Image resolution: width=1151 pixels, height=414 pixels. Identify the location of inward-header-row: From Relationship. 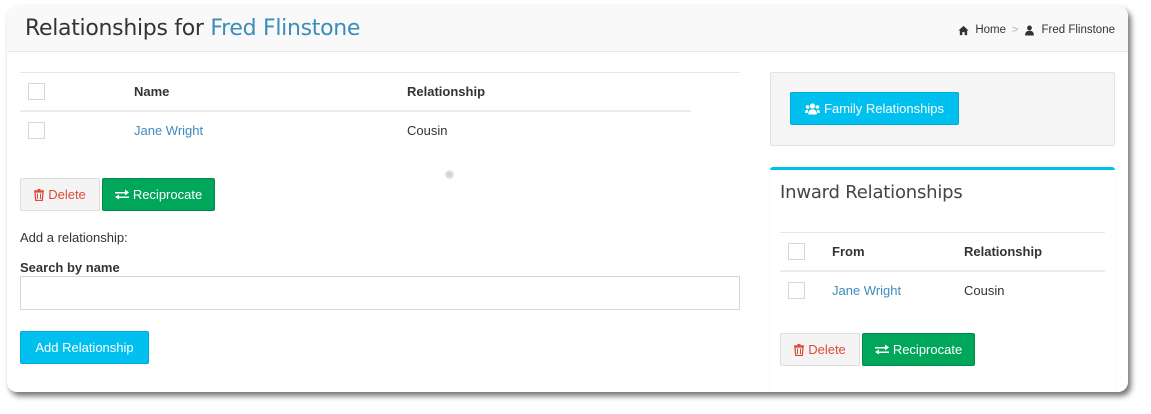
(942, 252).